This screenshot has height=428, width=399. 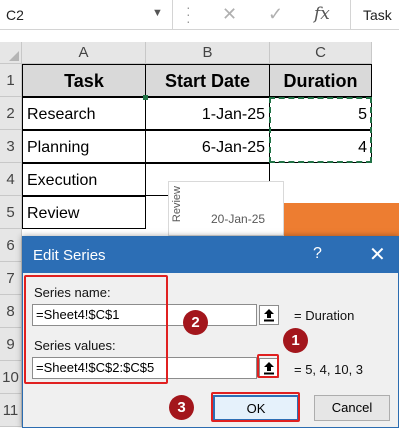 I want to click on chart-bar, so click(x=341, y=219).